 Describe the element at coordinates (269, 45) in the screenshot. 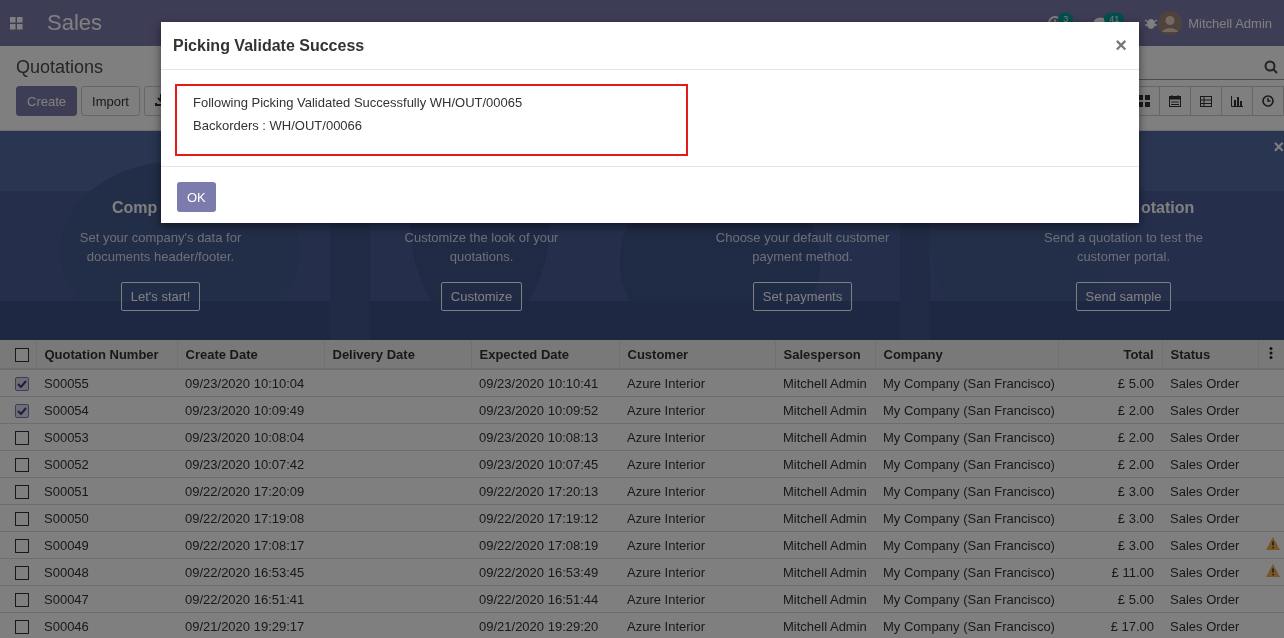

I see `dialog-title: Picking Validate Success` at that location.